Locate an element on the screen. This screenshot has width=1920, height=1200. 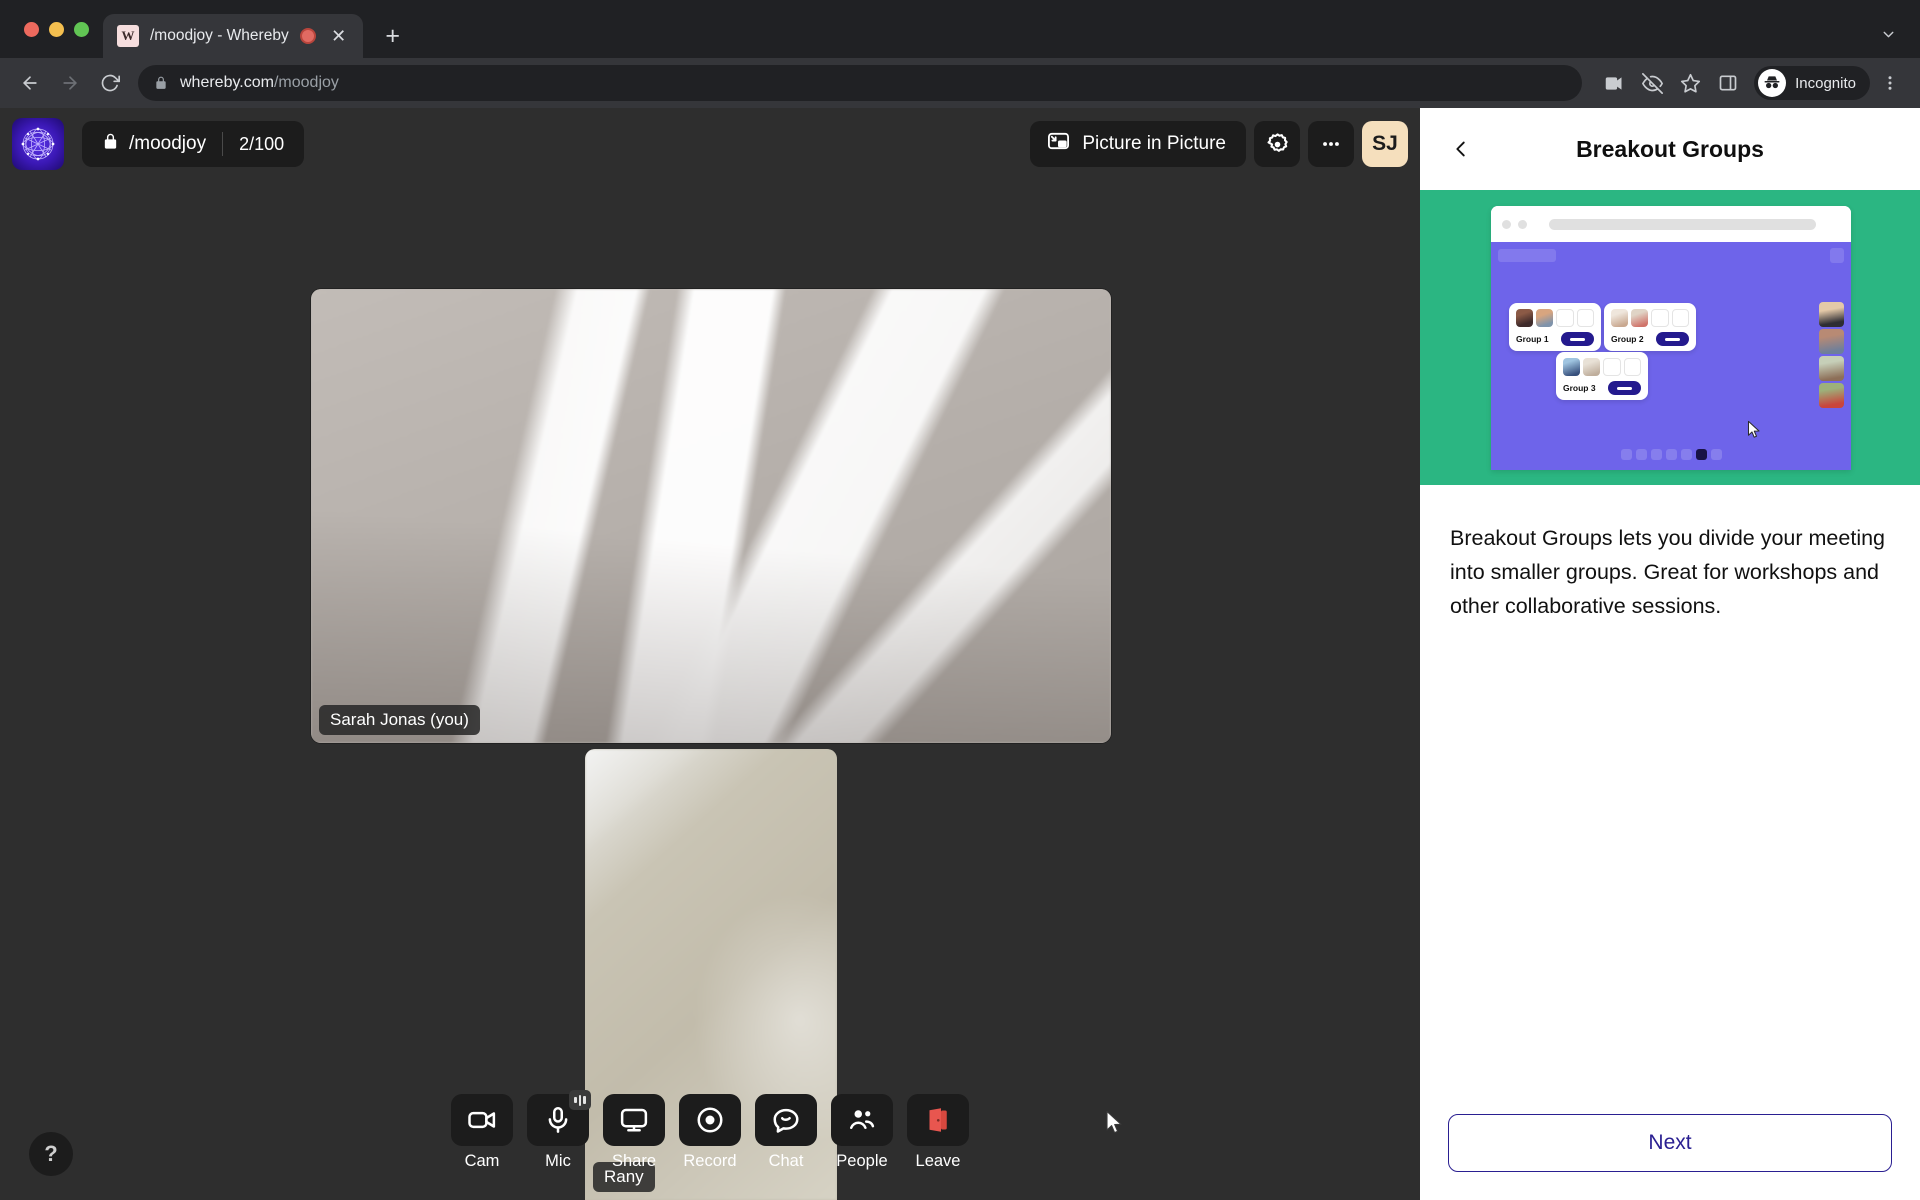
control-label: People is located at coordinates (862, 1161).